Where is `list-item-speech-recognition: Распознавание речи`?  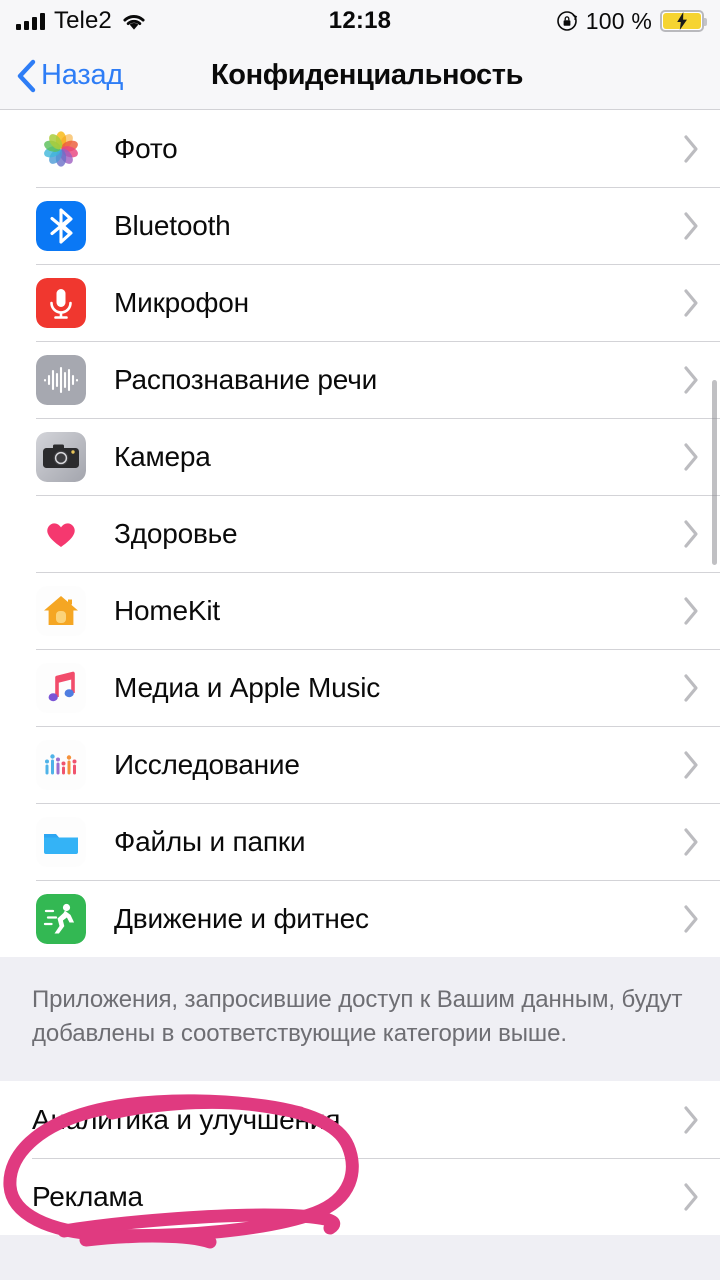
list-item-speech-recognition: Распознавание речи is located at coordinates (360, 379).